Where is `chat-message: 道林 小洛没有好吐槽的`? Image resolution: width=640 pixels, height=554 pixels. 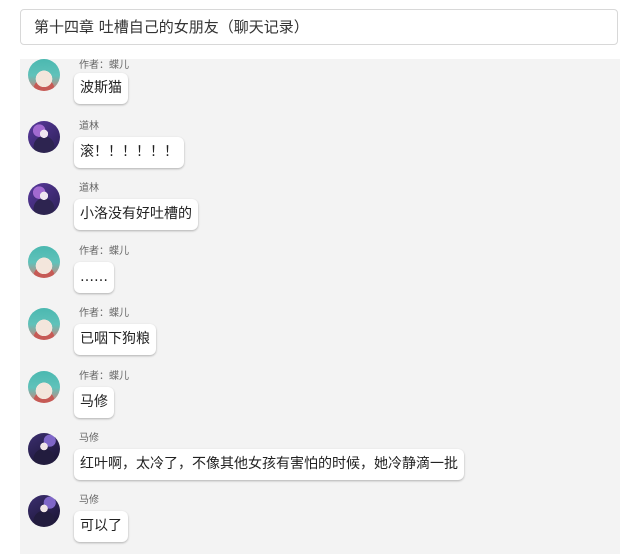
chat-message: 道林 小洛没有好吐槽的 is located at coordinates (320, 211).